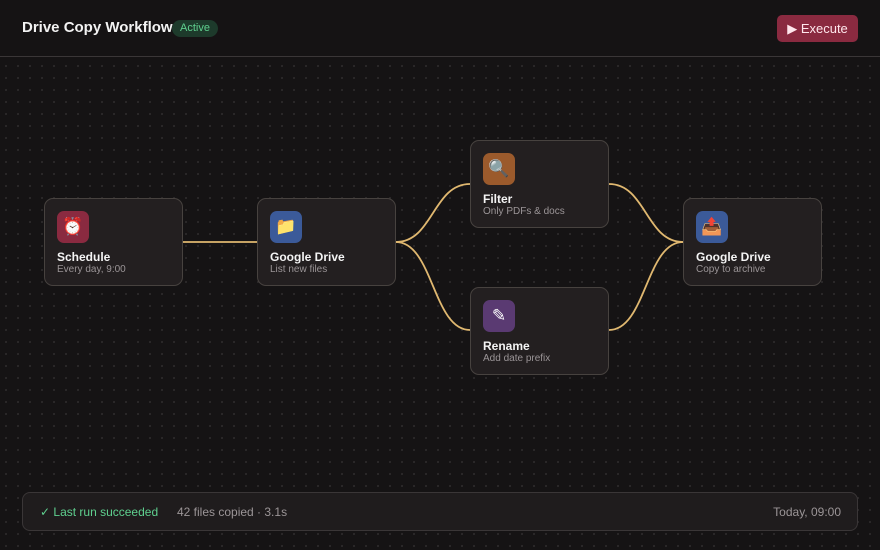  What do you see at coordinates (73, 227) in the screenshot?
I see `alarm-clock-icon: ⏰` at bounding box center [73, 227].